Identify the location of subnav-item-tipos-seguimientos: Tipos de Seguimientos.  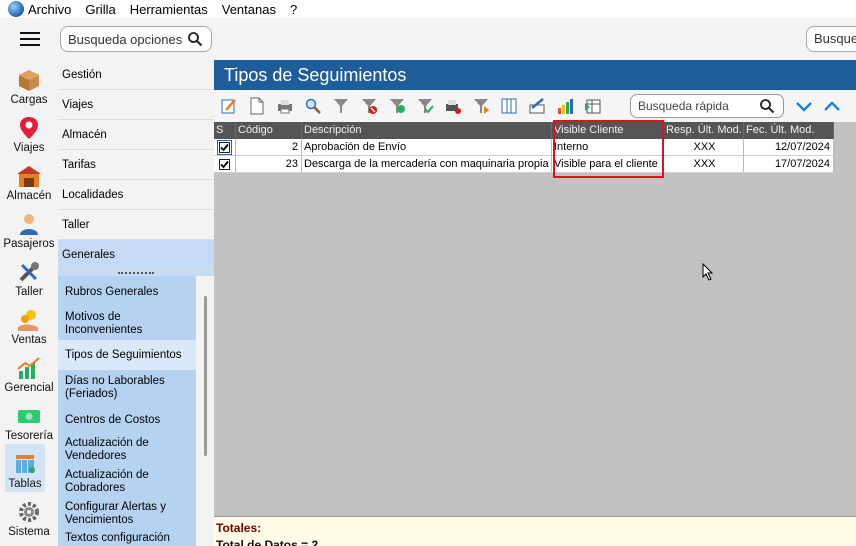
(127, 355).